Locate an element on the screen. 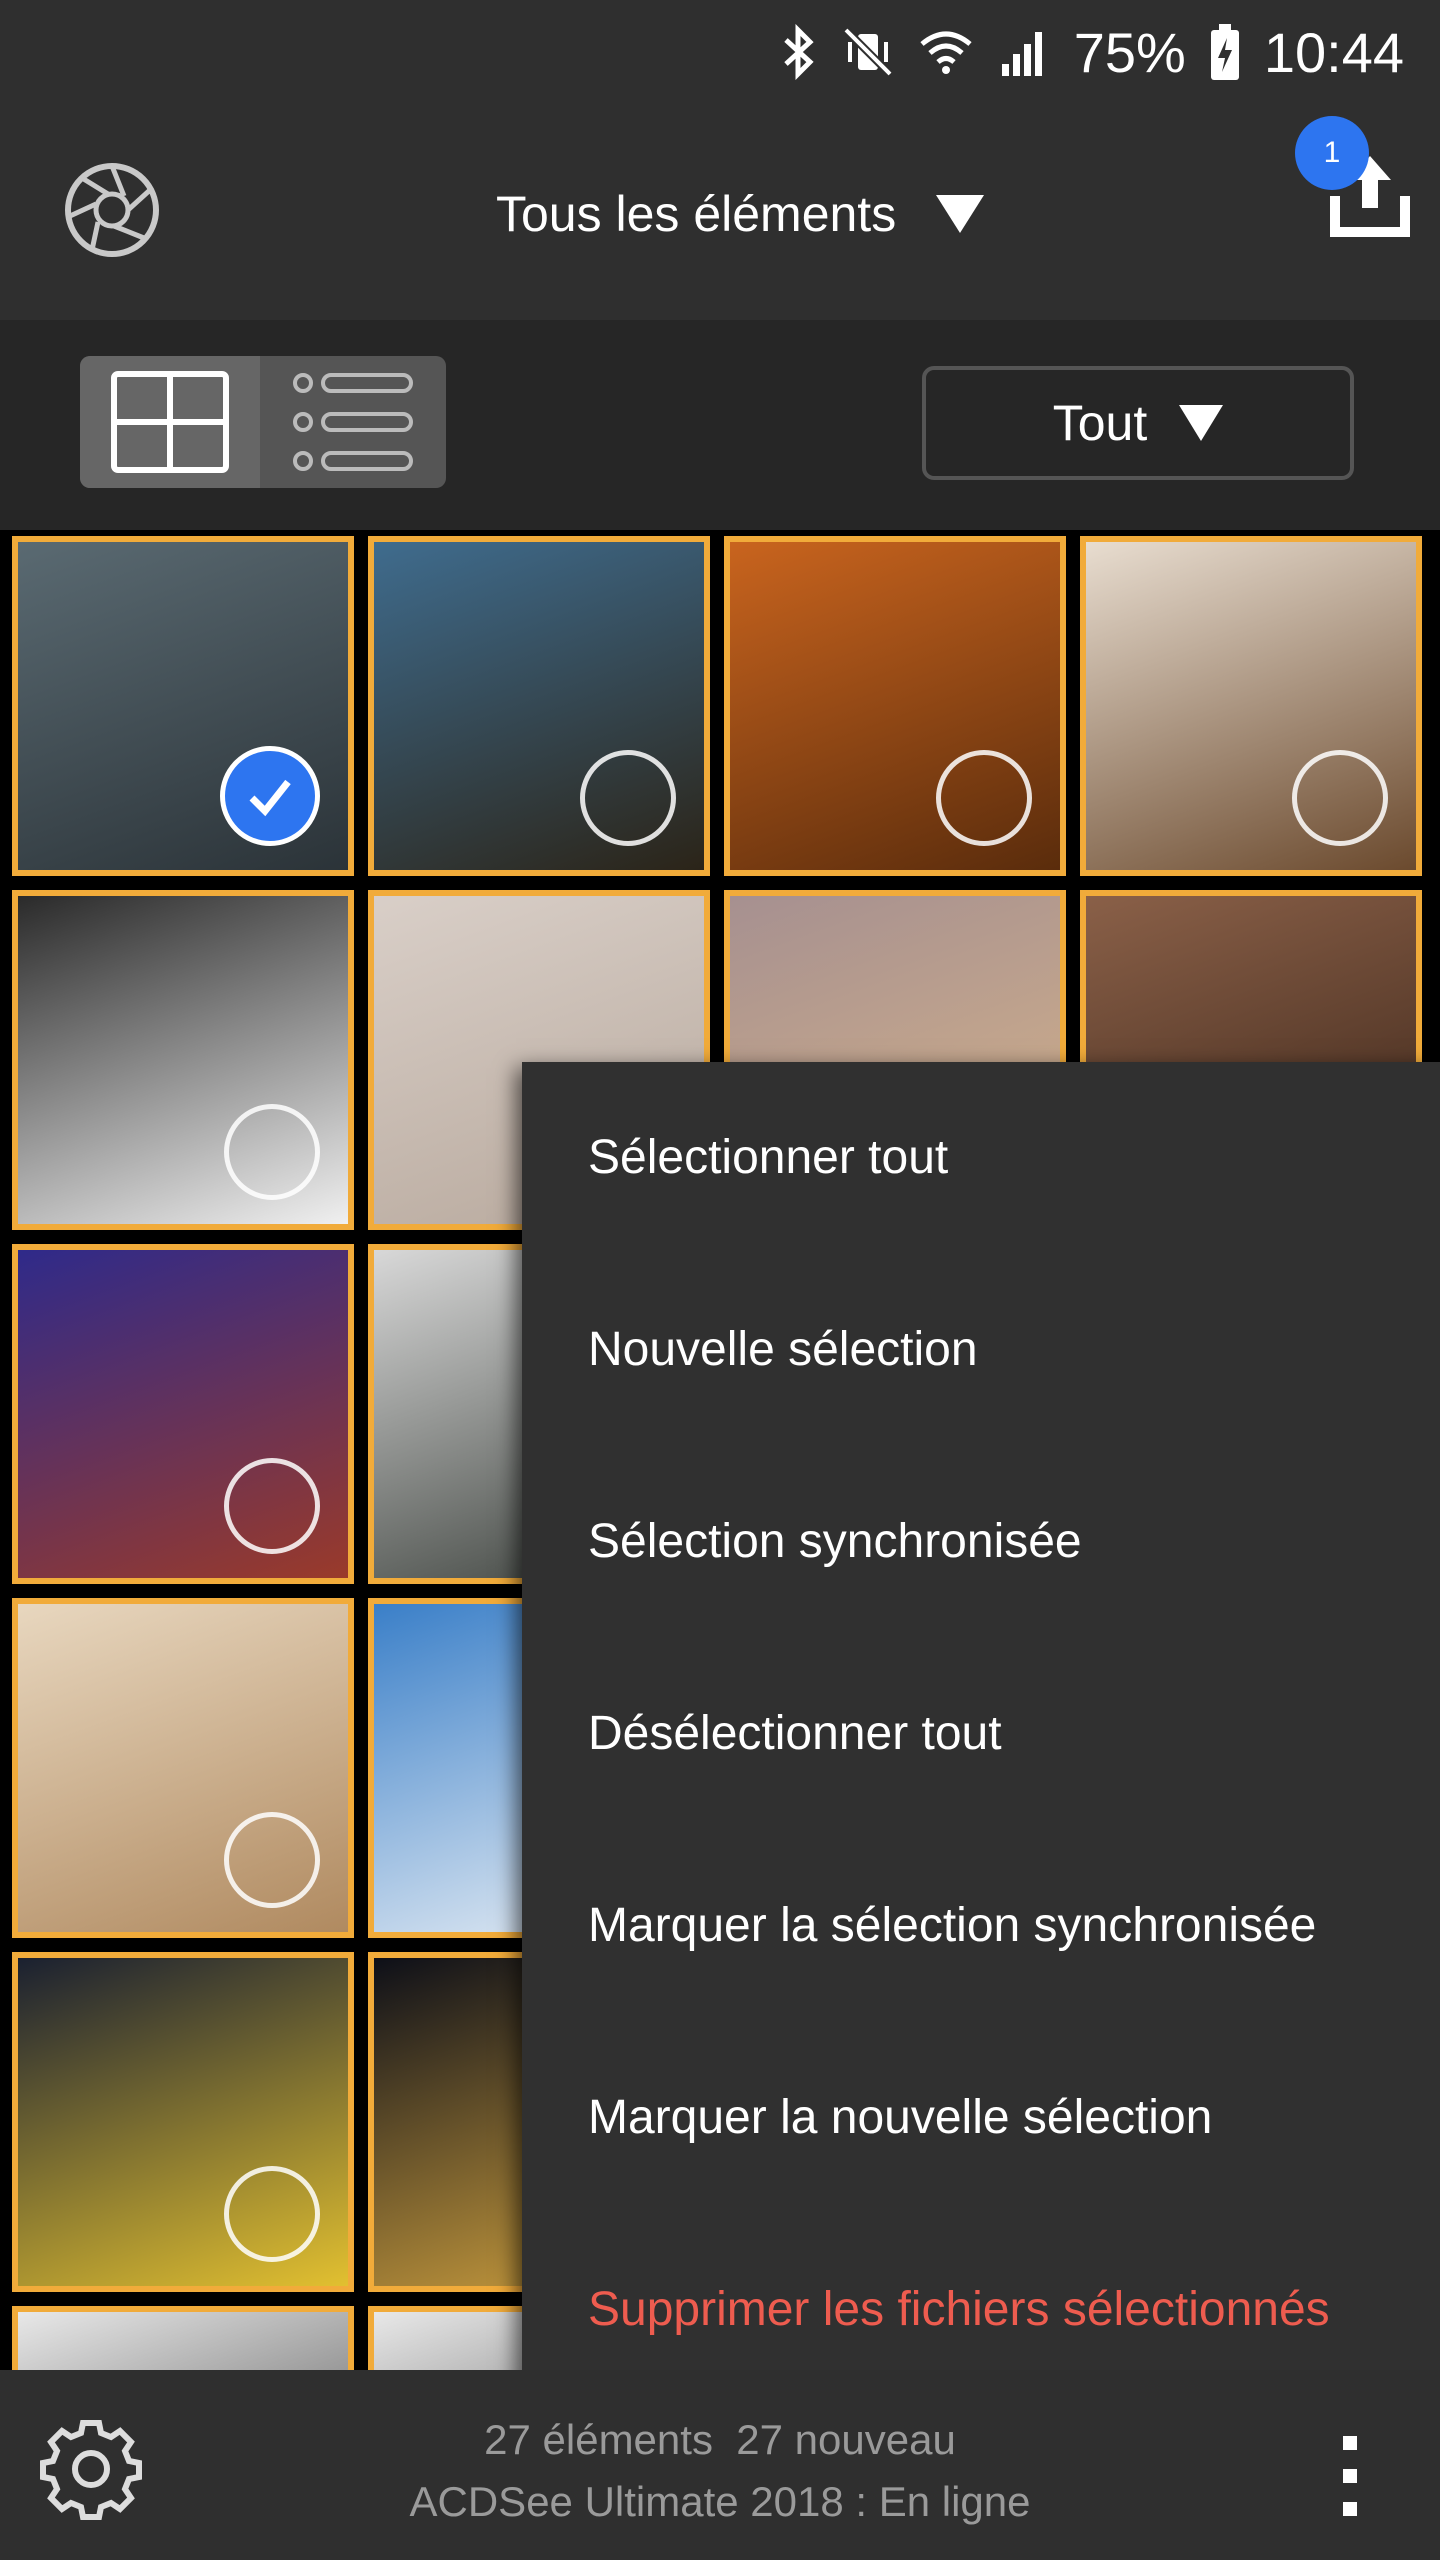  battery-percent: 75% is located at coordinates (1129, 52).